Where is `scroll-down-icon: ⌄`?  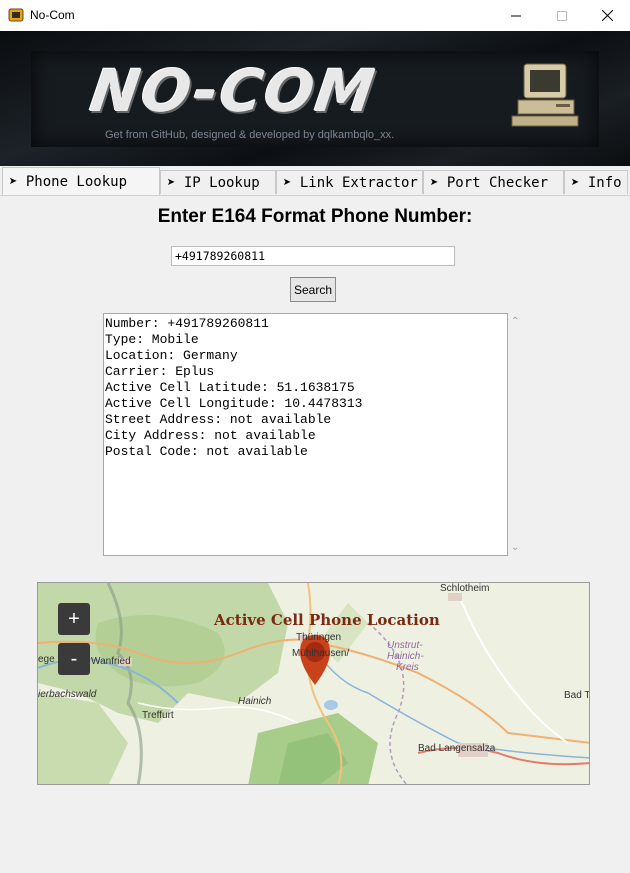 scroll-down-icon: ⌄ is located at coordinates (515, 547).